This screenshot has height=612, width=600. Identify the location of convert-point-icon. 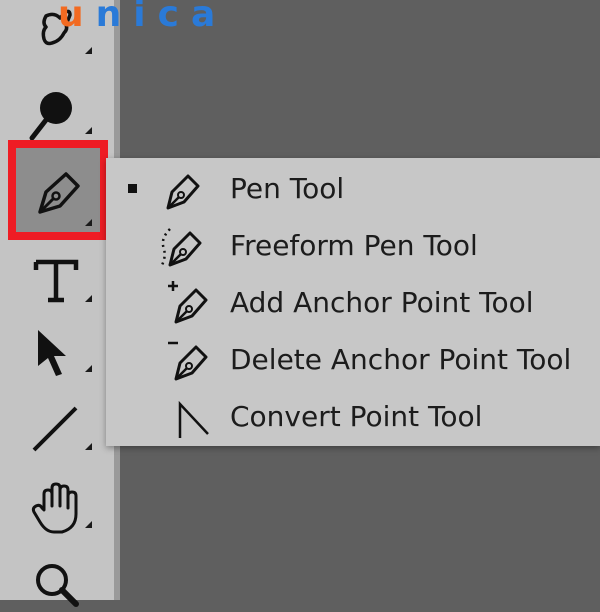
(193, 419).